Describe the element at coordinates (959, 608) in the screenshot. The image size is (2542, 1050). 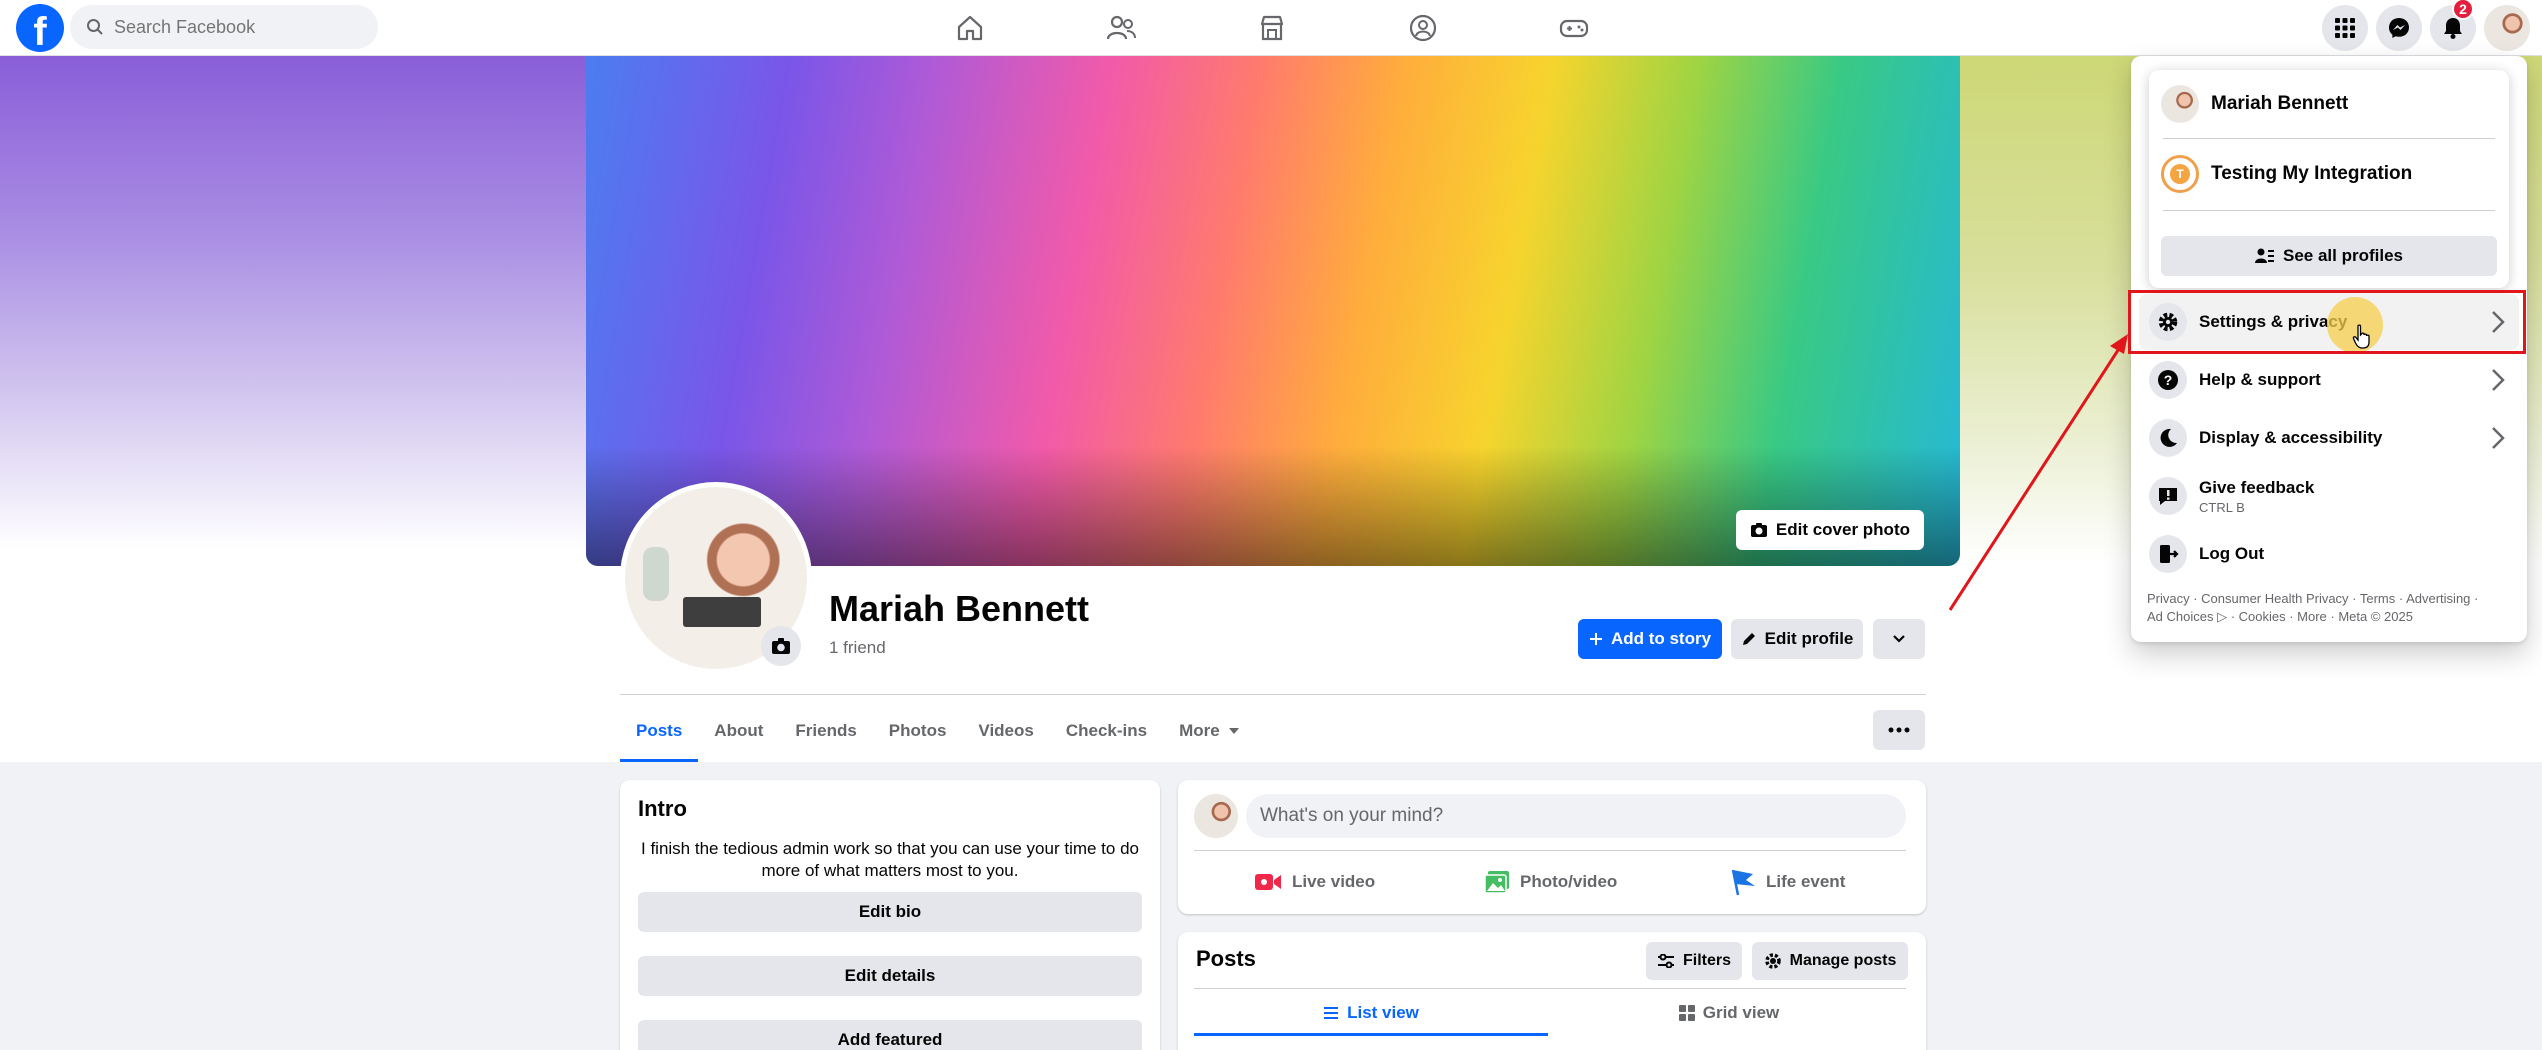
I see `profile-name: Mariah Bennett` at that location.